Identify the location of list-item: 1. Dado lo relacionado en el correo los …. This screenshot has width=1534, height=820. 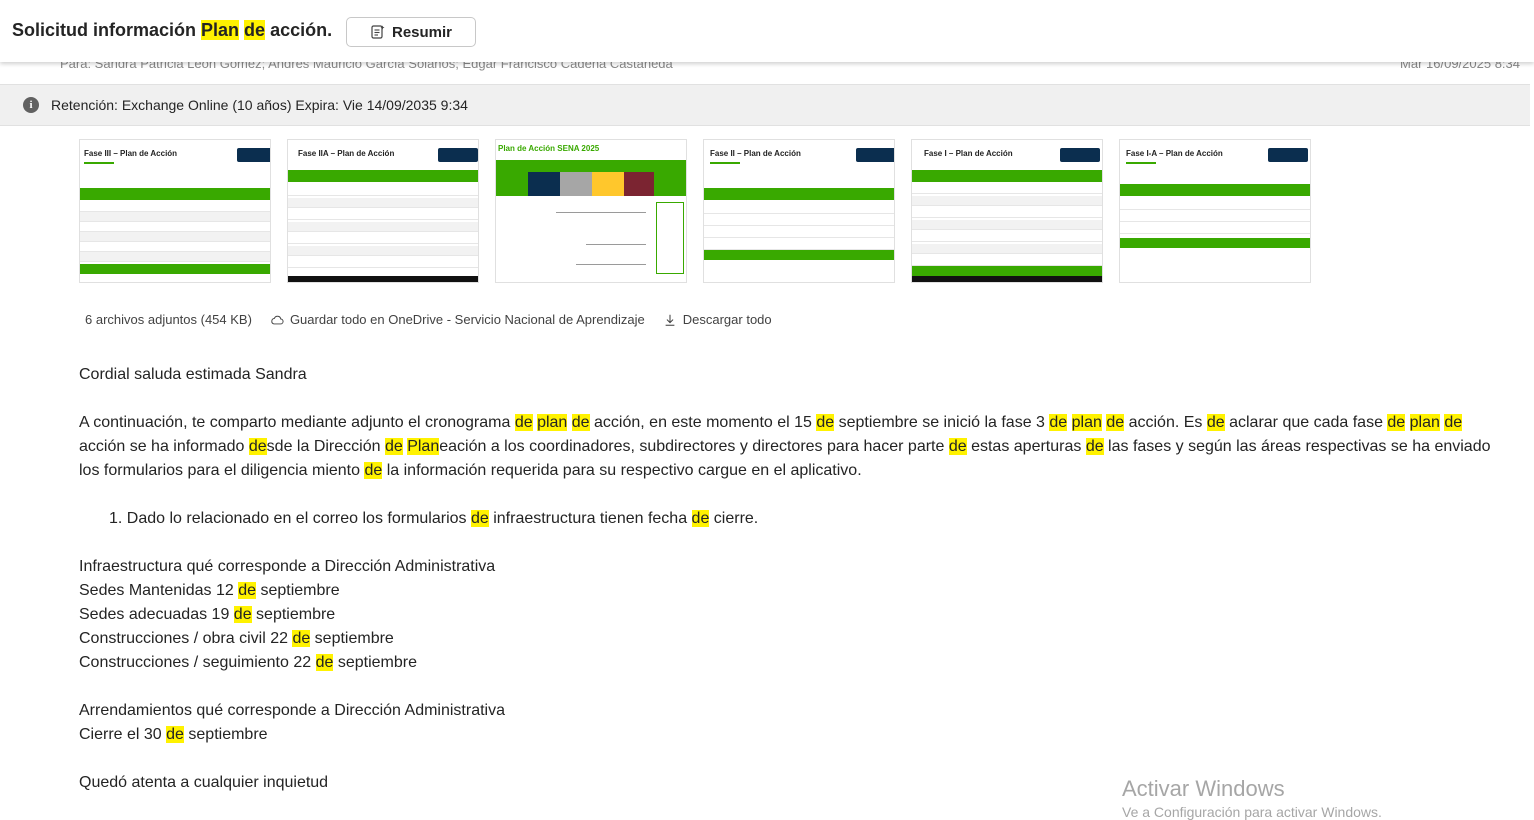
(434, 518).